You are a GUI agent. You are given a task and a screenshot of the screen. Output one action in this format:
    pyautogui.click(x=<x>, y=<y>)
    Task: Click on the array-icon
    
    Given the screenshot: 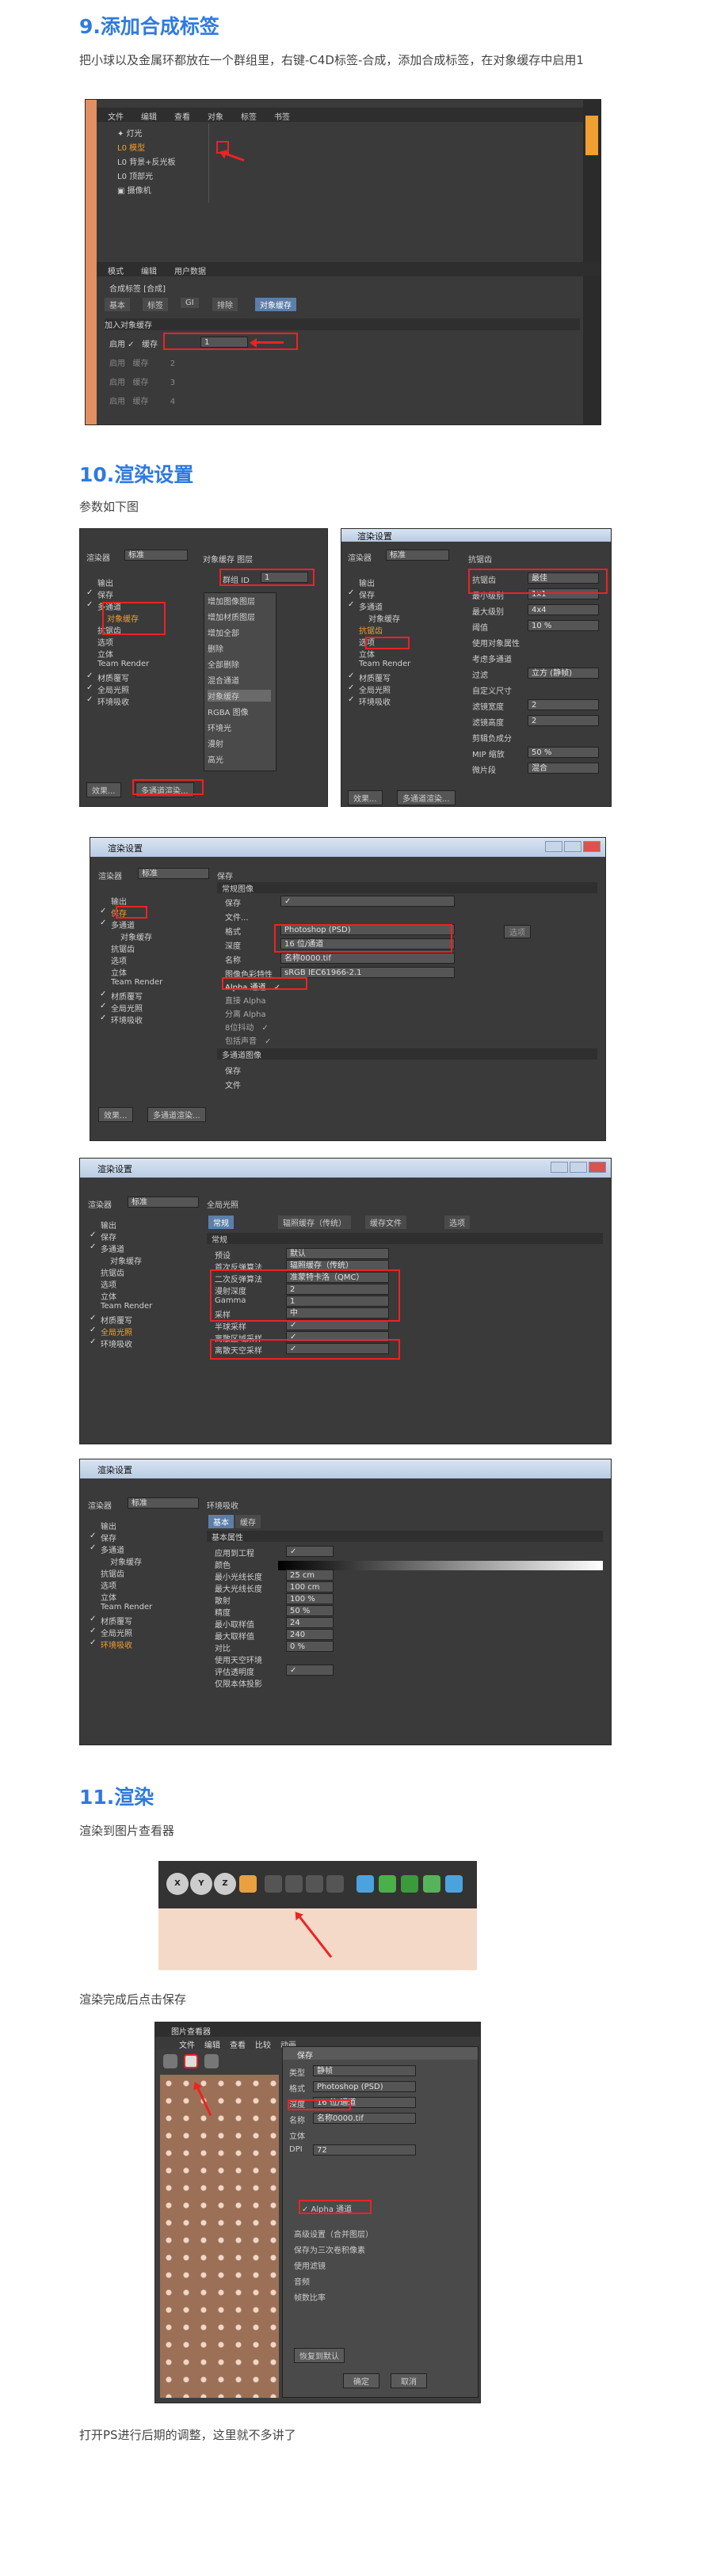 What is the action you would take?
    pyautogui.click(x=432, y=1884)
    